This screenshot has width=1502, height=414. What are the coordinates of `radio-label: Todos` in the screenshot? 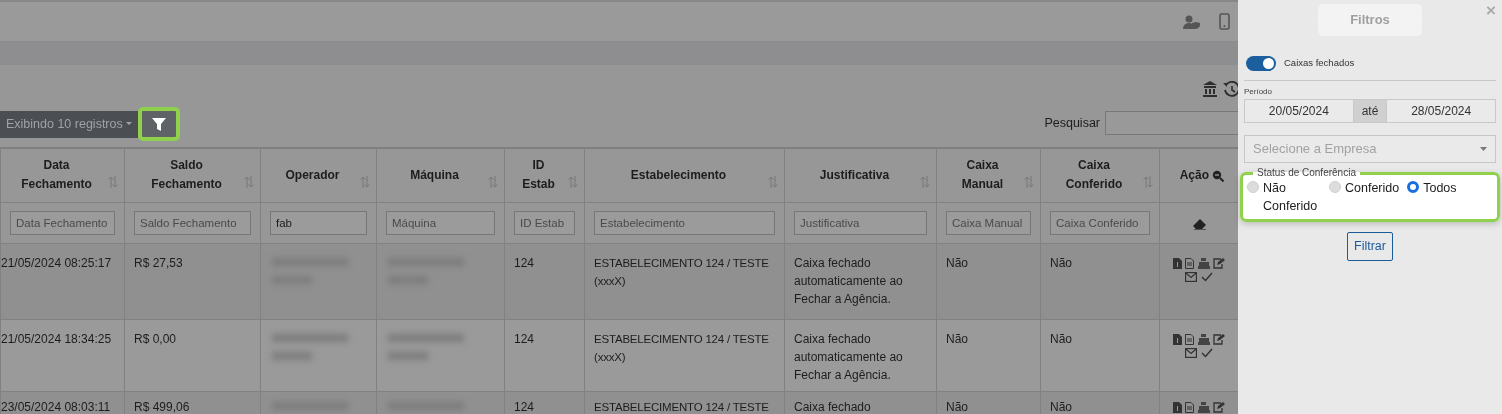 It's located at (1440, 188).